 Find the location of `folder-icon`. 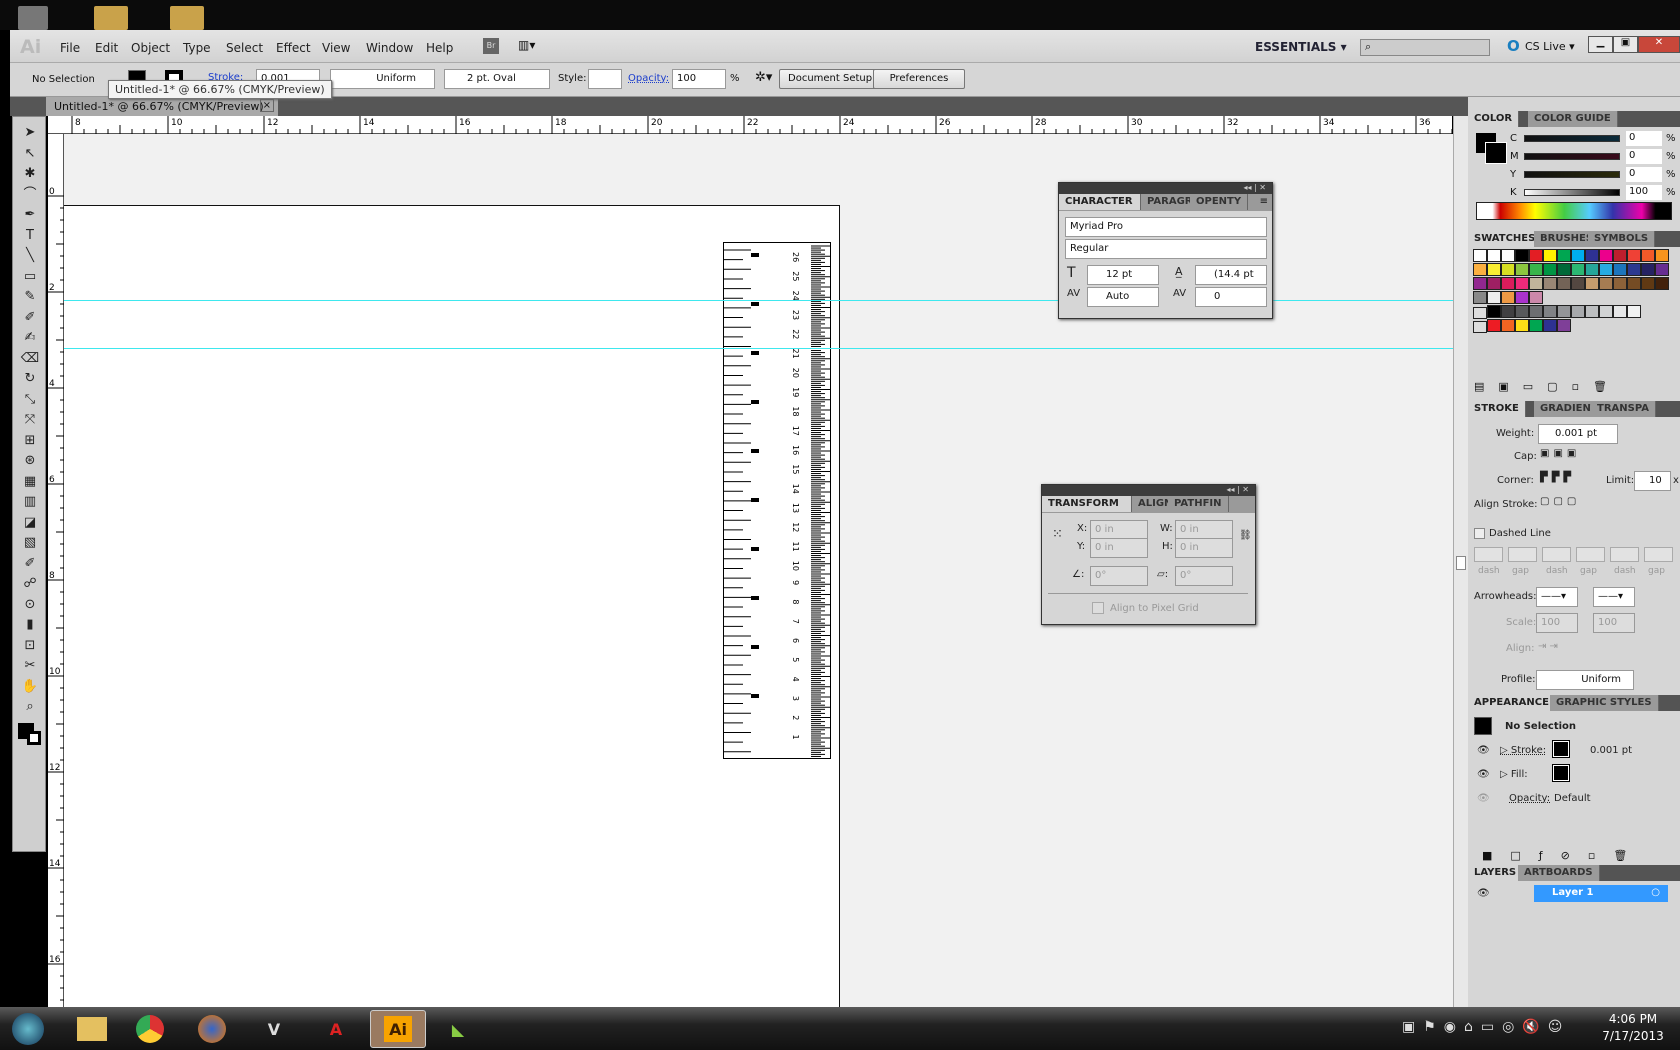

folder-icon is located at coordinates (187, 18).